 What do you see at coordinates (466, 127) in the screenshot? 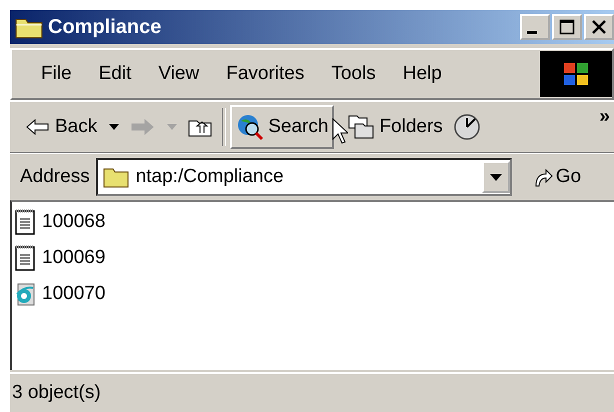
I see `clock-icon` at bounding box center [466, 127].